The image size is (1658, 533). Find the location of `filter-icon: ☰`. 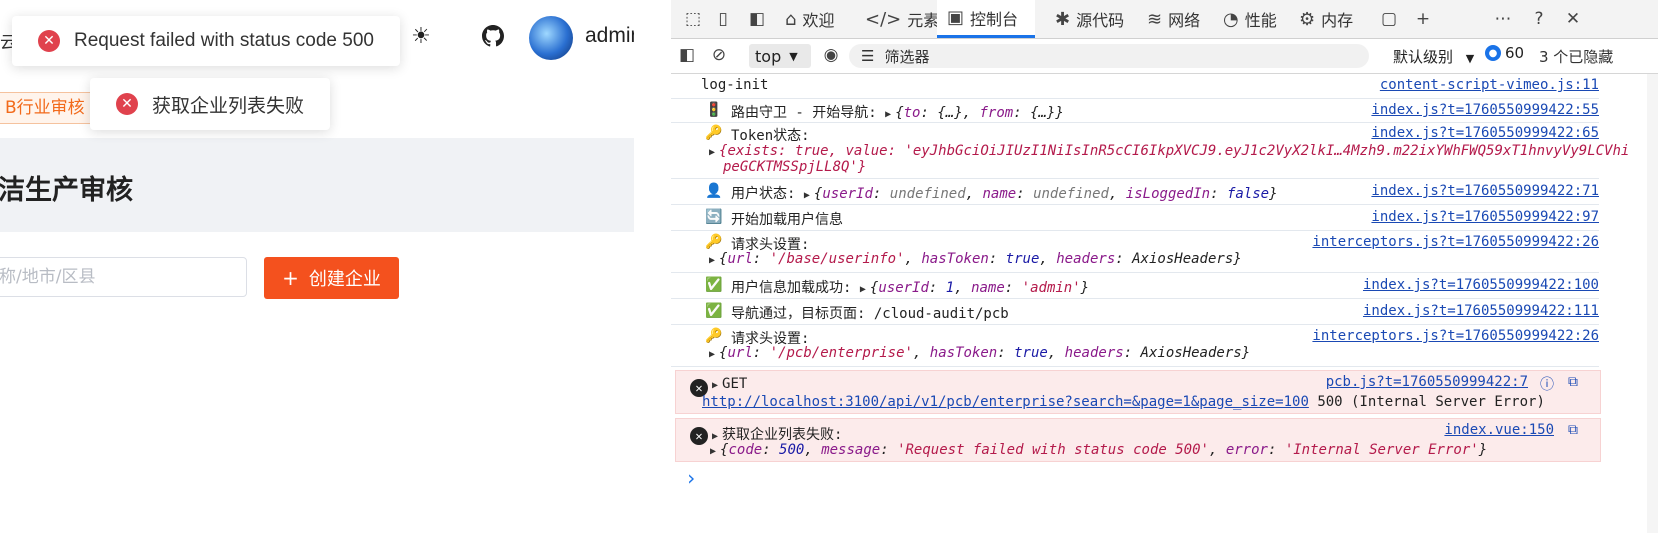

filter-icon: ☰ is located at coordinates (868, 56).